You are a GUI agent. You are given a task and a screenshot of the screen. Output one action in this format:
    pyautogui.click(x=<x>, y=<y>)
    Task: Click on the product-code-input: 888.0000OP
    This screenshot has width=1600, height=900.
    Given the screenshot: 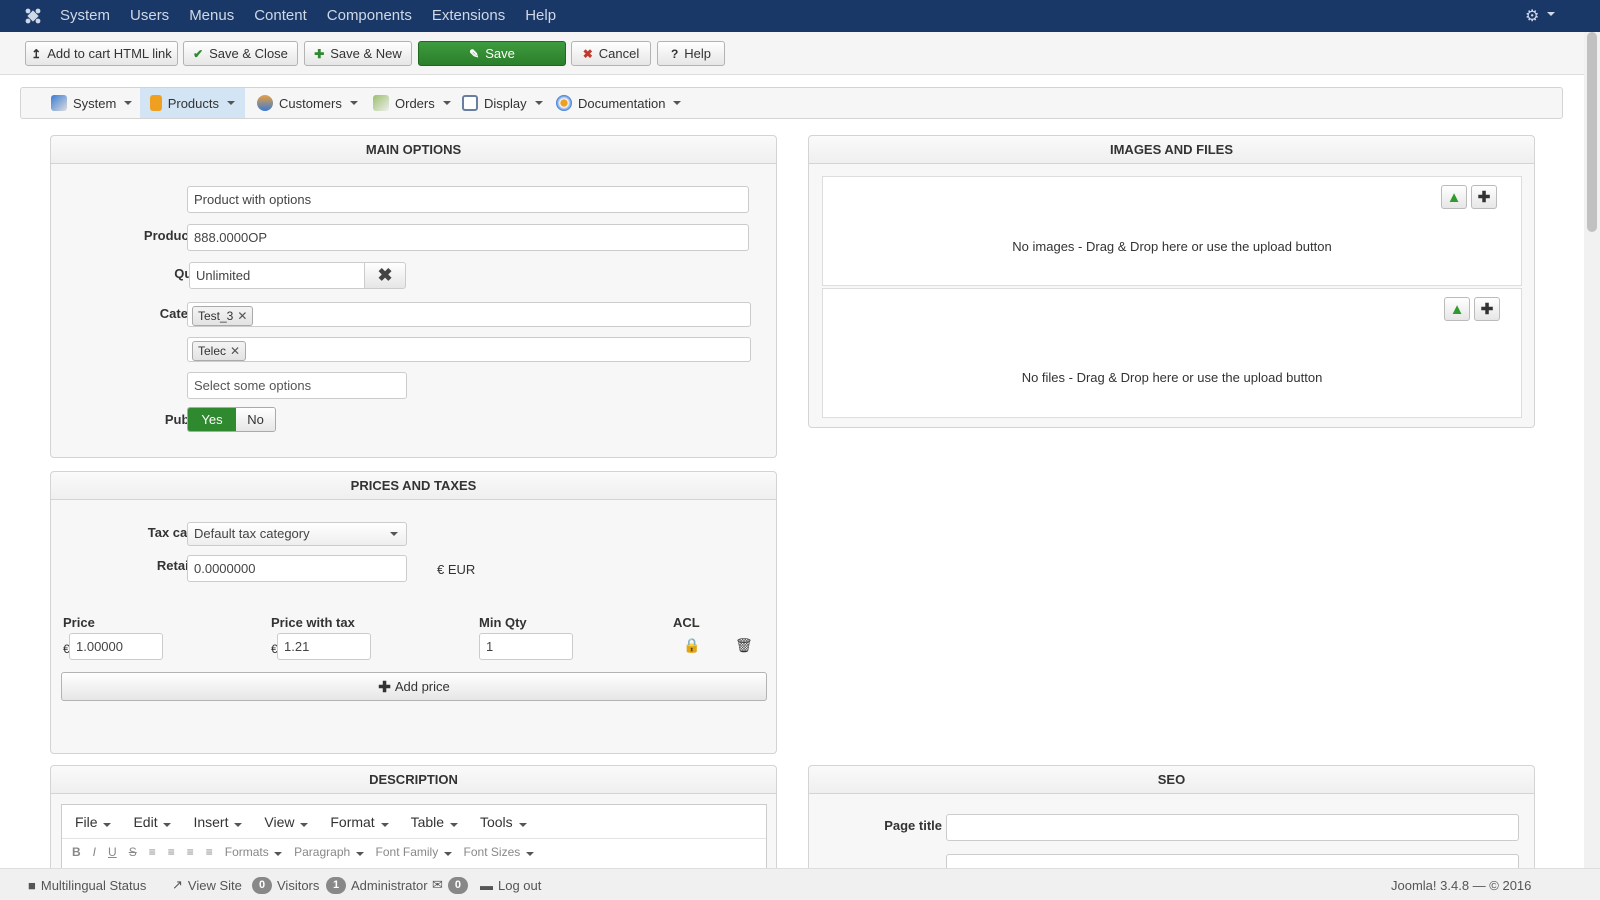 What is the action you would take?
    pyautogui.click(x=468, y=237)
    